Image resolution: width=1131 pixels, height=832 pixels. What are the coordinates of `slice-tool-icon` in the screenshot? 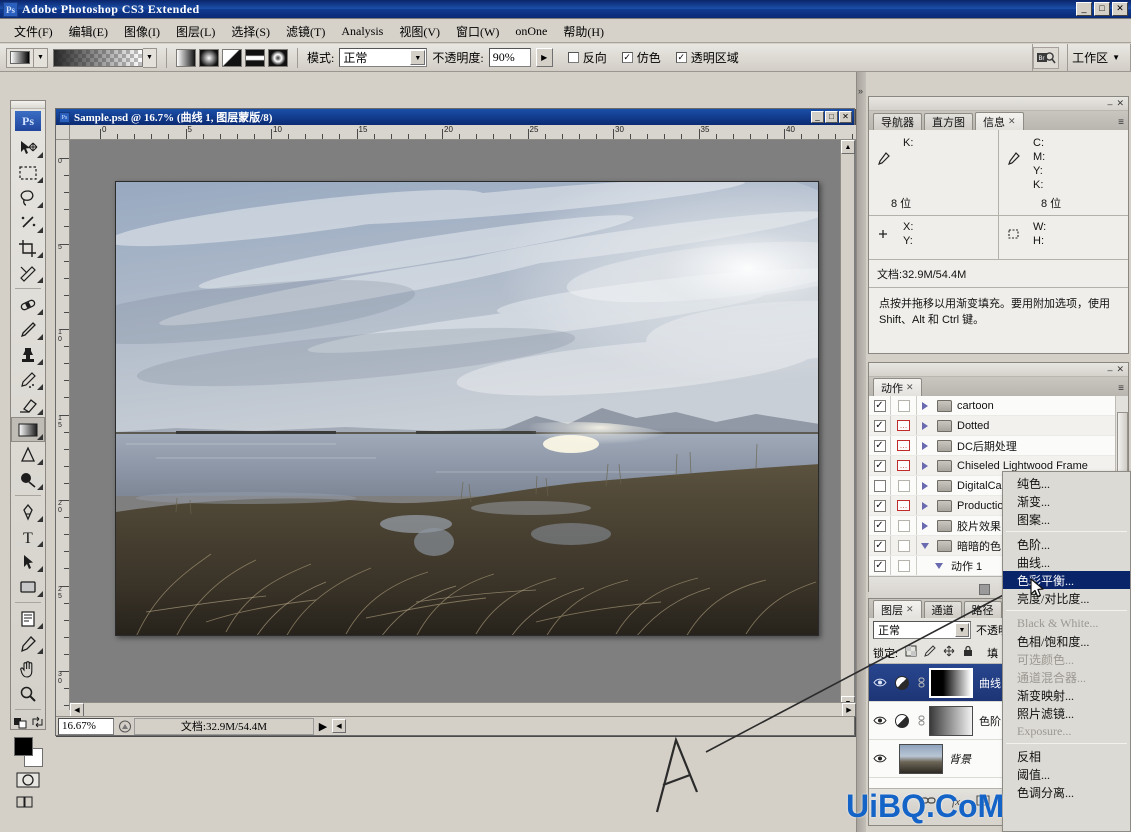 It's located at (28, 272).